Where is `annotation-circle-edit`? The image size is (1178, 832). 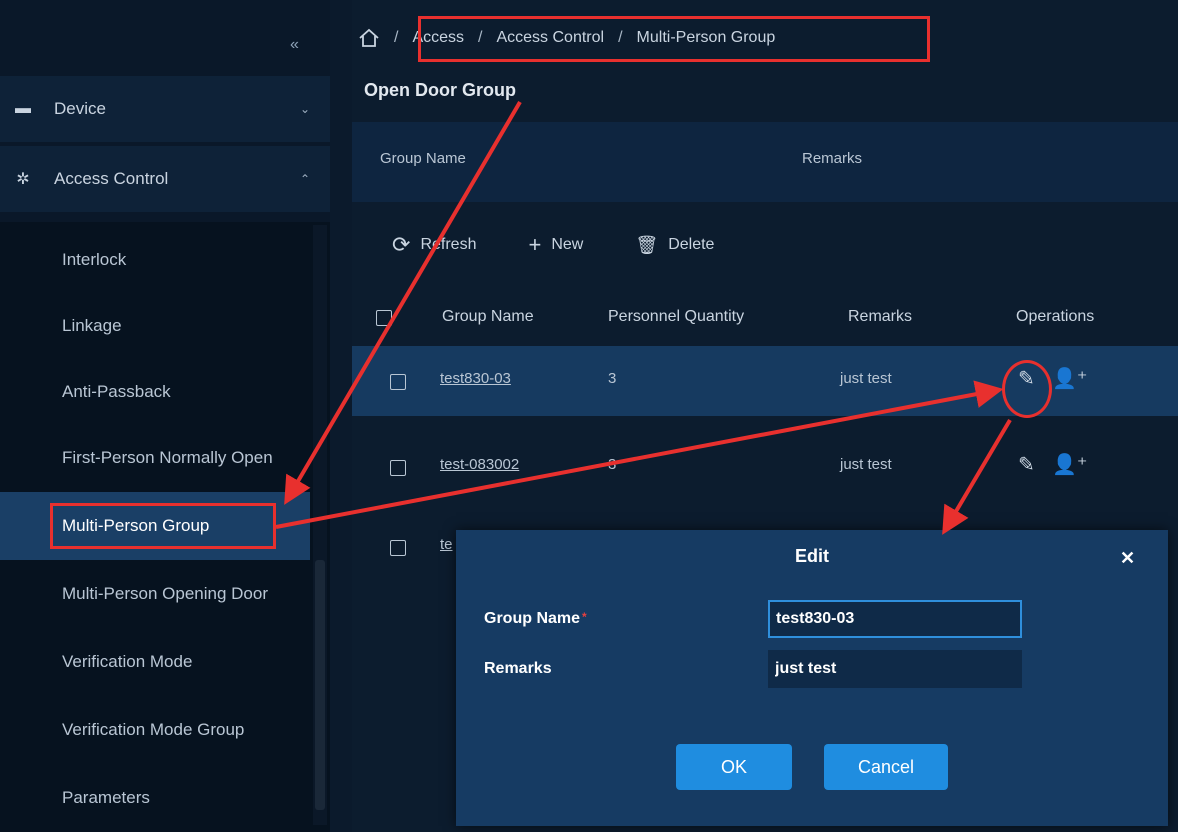 annotation-circle-edit is located at coordinates (1027, 389).